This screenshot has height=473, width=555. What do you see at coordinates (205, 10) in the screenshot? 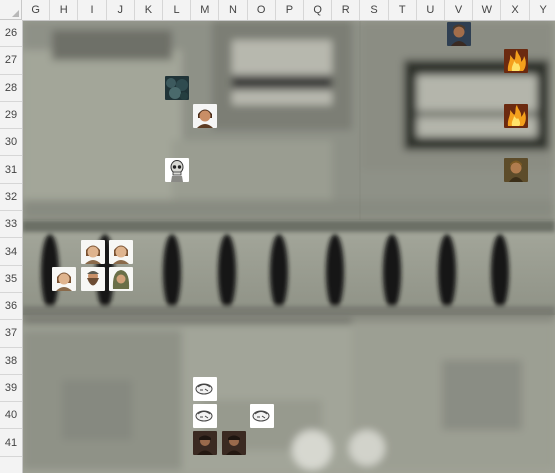
I see `column-header-m: M` at bounding box center [205, 10].